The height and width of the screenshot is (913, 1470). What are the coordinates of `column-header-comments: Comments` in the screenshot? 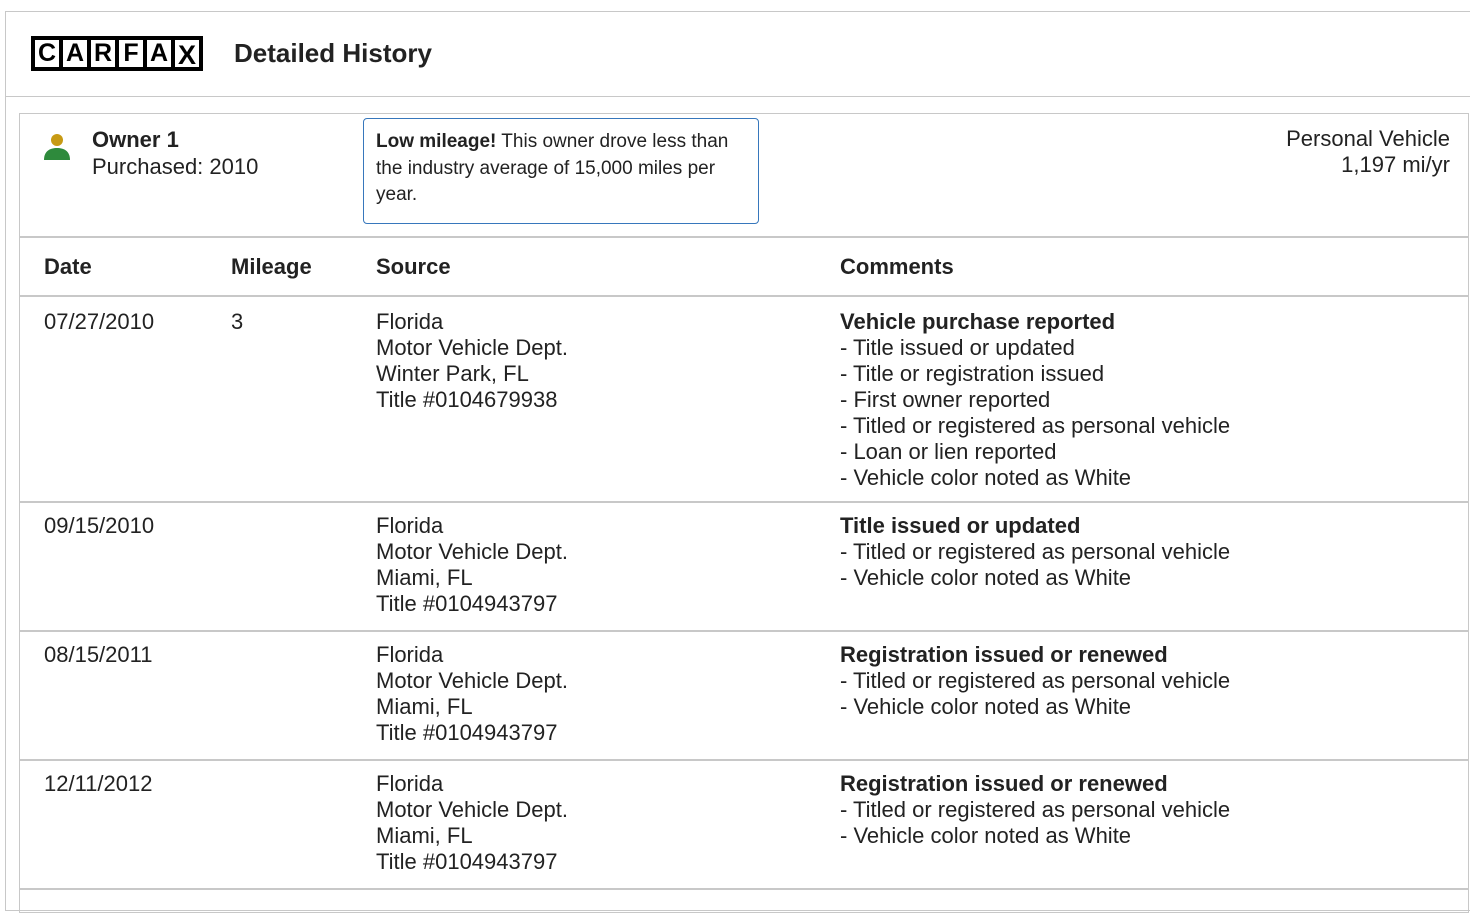 It's located at (1154, 267).